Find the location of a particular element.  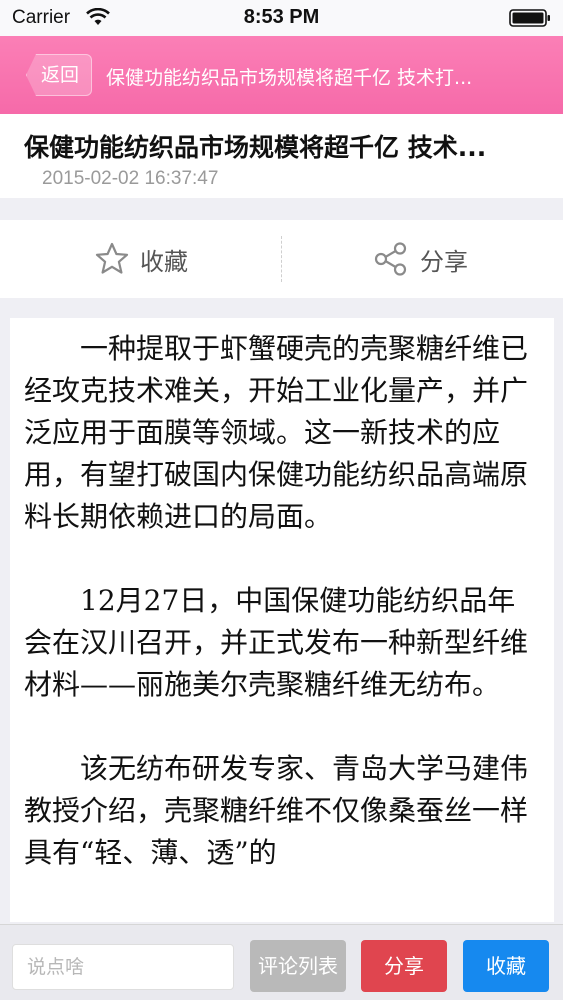

bottom-bar: 评论列表 分享 收藏 is located at coordinates (281, 962).